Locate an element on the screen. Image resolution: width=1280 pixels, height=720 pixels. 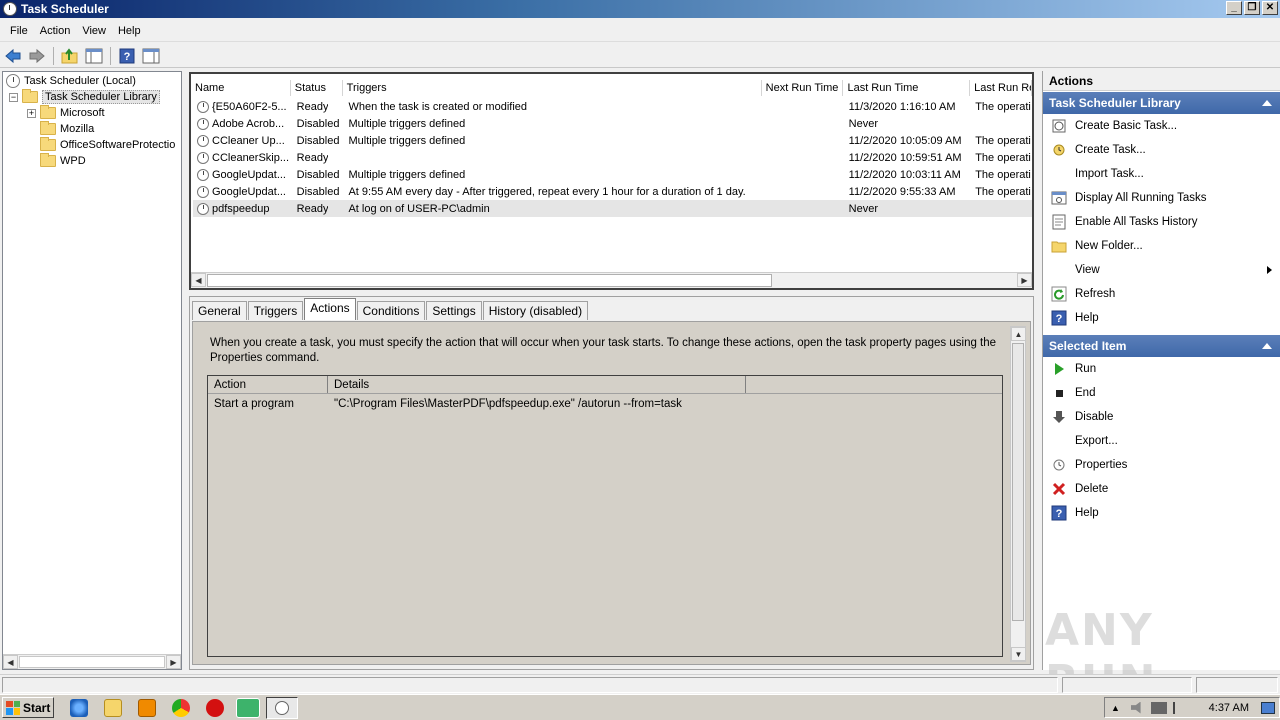
action-refresh: Refresh is located at coordinates (1161, 294).